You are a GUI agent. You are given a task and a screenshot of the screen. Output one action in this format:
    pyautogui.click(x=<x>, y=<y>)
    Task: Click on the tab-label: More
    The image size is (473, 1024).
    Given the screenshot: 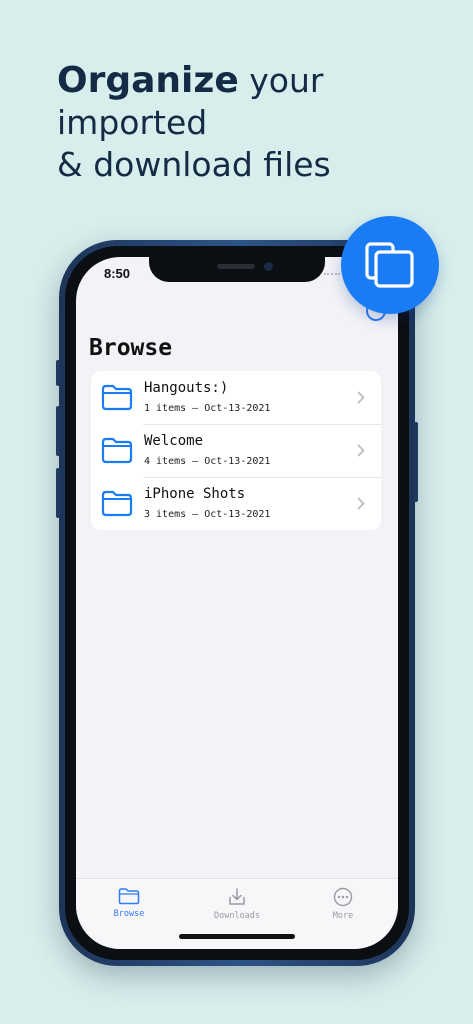 What is the action you would take?
    pyautogui.click(x=343, y=916)
    